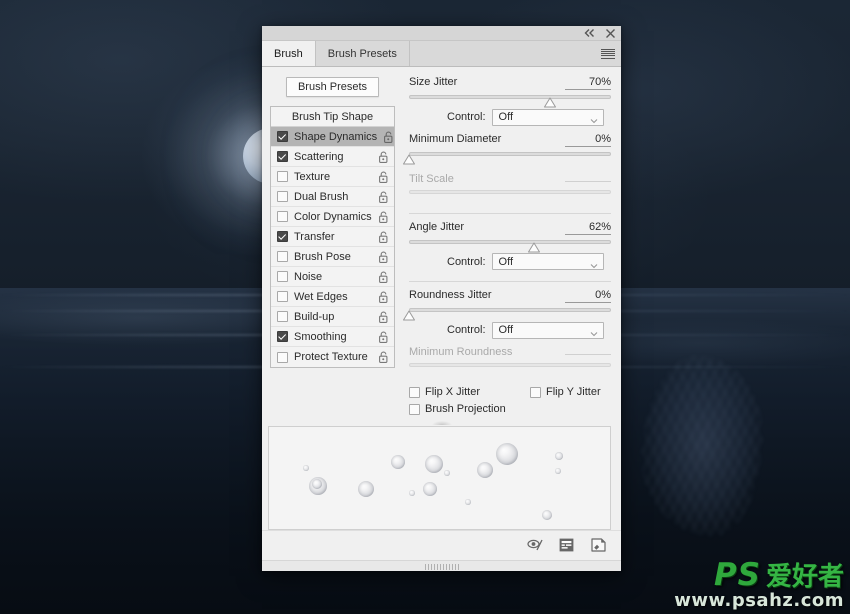 The width and height of the screenshot is (850, 614). I want to click on sidebar-item-protect-texture: Protect Texture, so click(332, 357).